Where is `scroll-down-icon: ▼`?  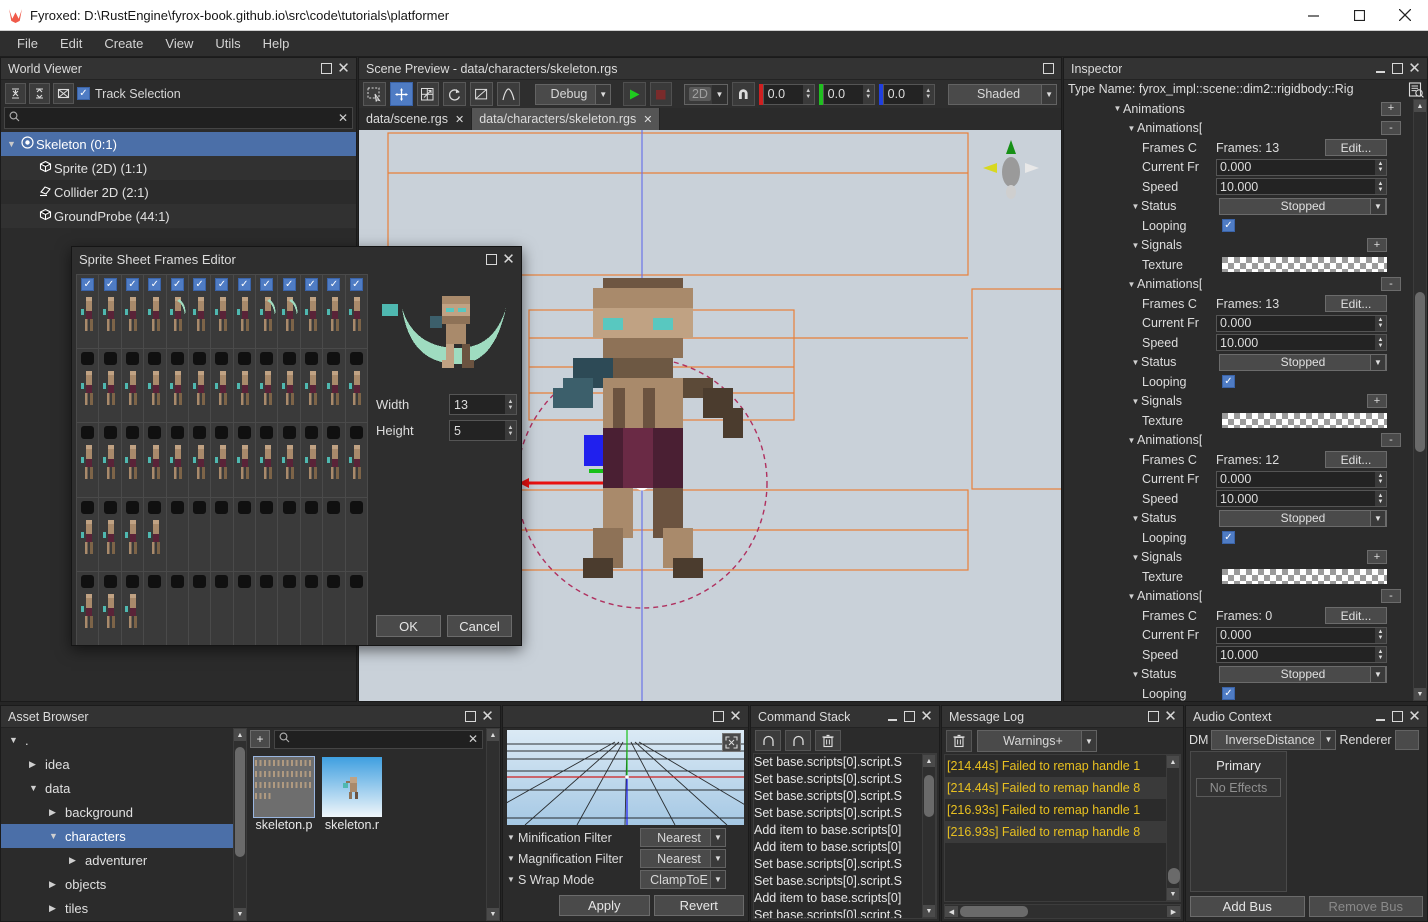 scroll-down-icon: ▼ is located at coordinates (1420, 694).